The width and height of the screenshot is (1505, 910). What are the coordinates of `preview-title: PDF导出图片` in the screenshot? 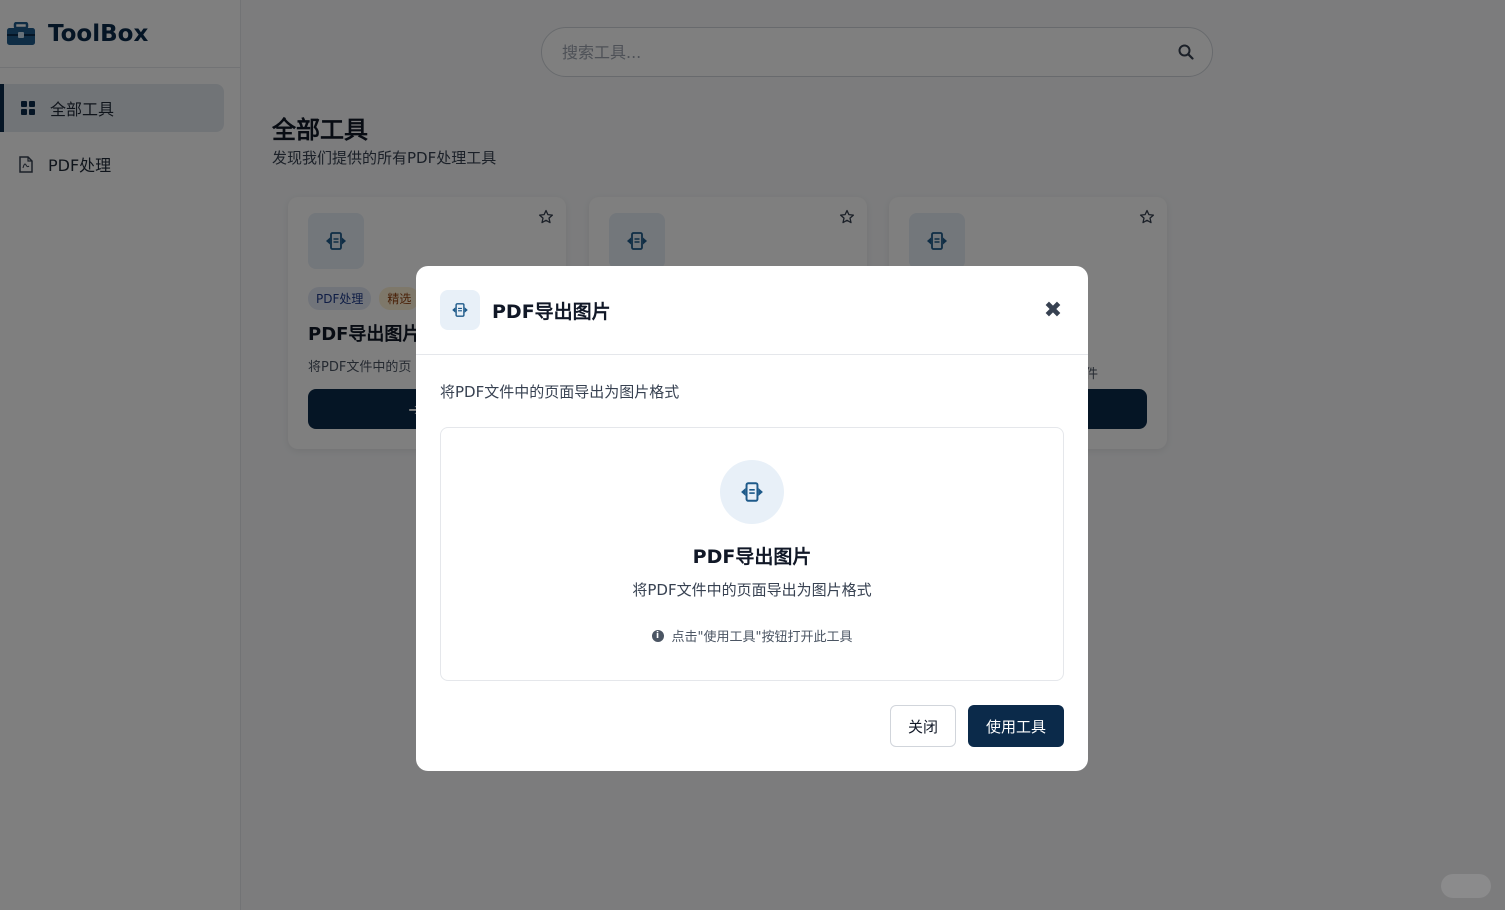 It's located at (752, 557).